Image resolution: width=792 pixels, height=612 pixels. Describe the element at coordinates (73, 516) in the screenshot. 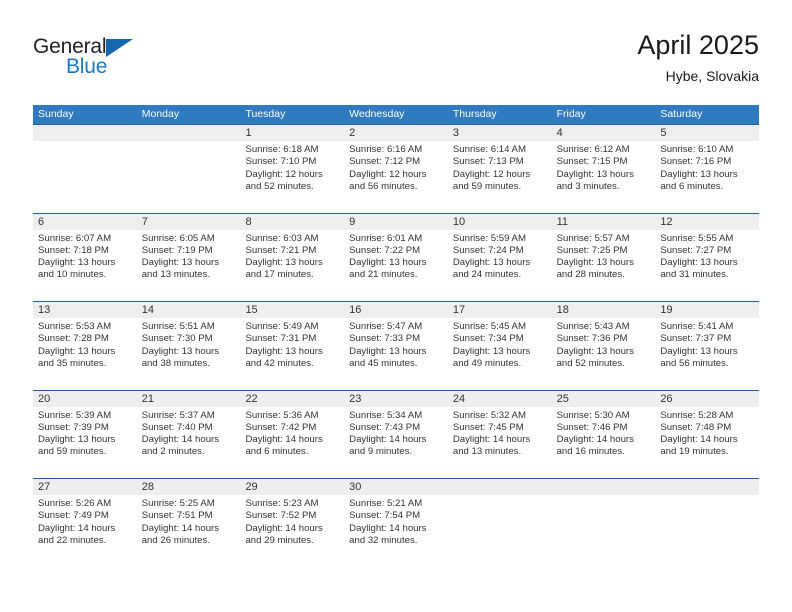

I see `day-detail-line: Sunset: 7:49 PM` at that location.